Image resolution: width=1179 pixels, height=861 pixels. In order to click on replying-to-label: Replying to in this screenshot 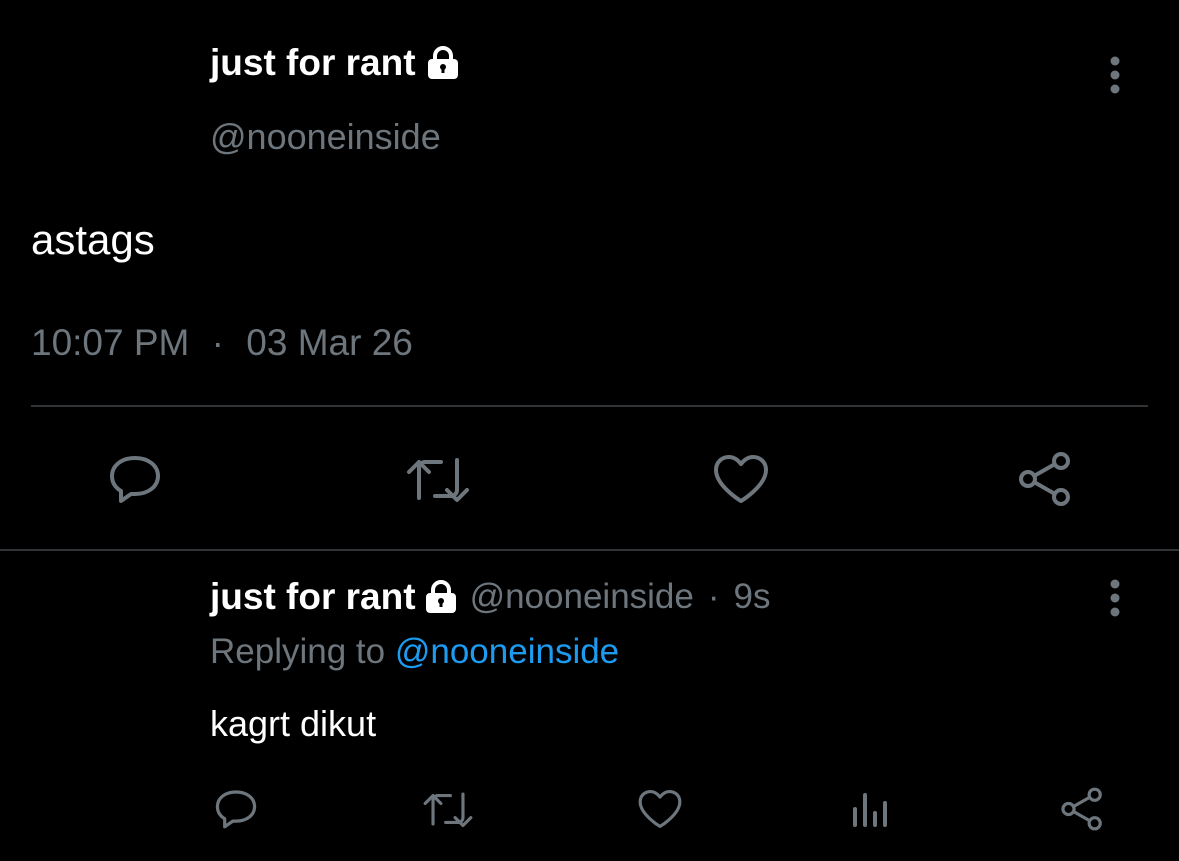, I will do `click(298, 651)`.